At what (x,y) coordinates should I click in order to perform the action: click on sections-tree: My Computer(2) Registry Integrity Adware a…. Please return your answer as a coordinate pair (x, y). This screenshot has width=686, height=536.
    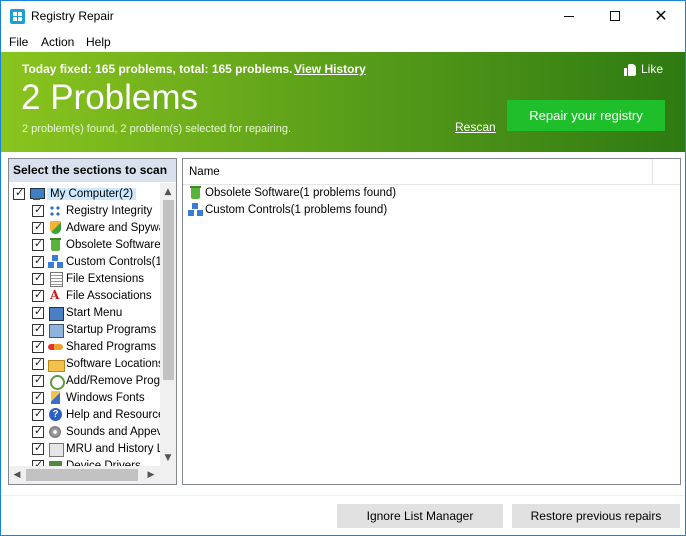
    Looking at the image, I should click on (84, 324).